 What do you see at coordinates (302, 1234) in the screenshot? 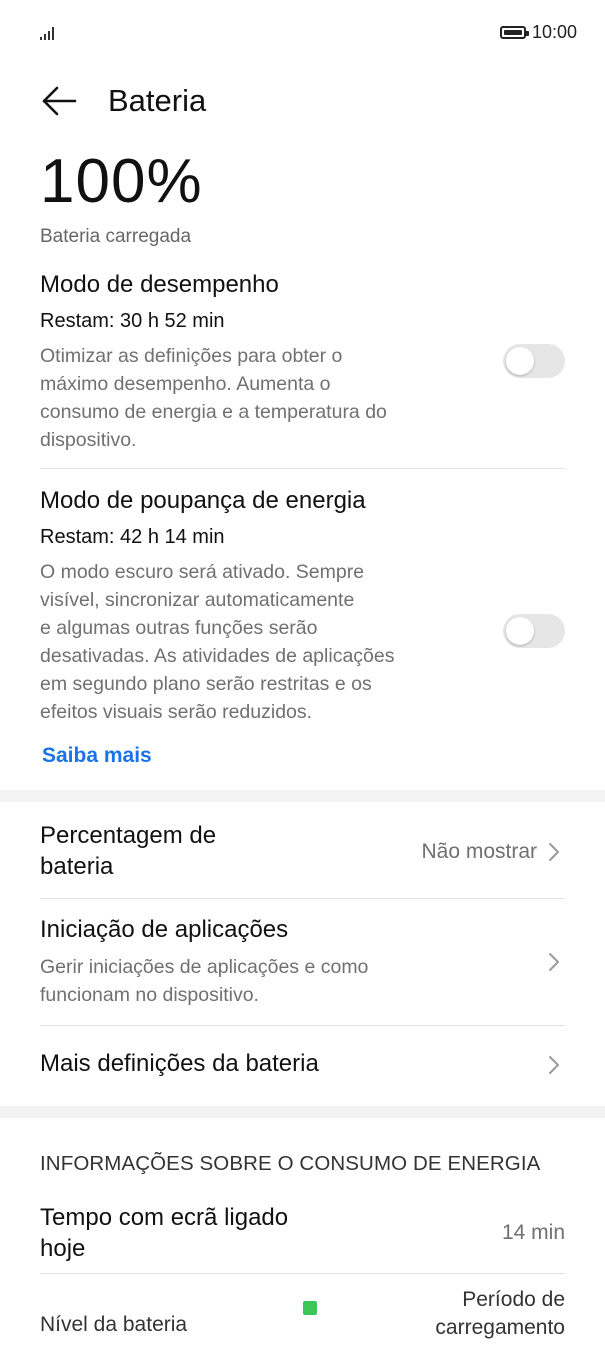
I see `screen-time-row: Tempo com ecrã ligado hoje 14 min` at bounding box center [302, 1234].